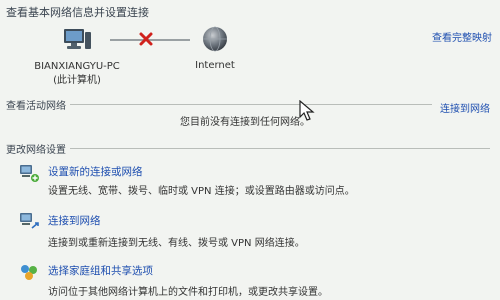  I want to click on connect-network-icon, so click(29, 221).